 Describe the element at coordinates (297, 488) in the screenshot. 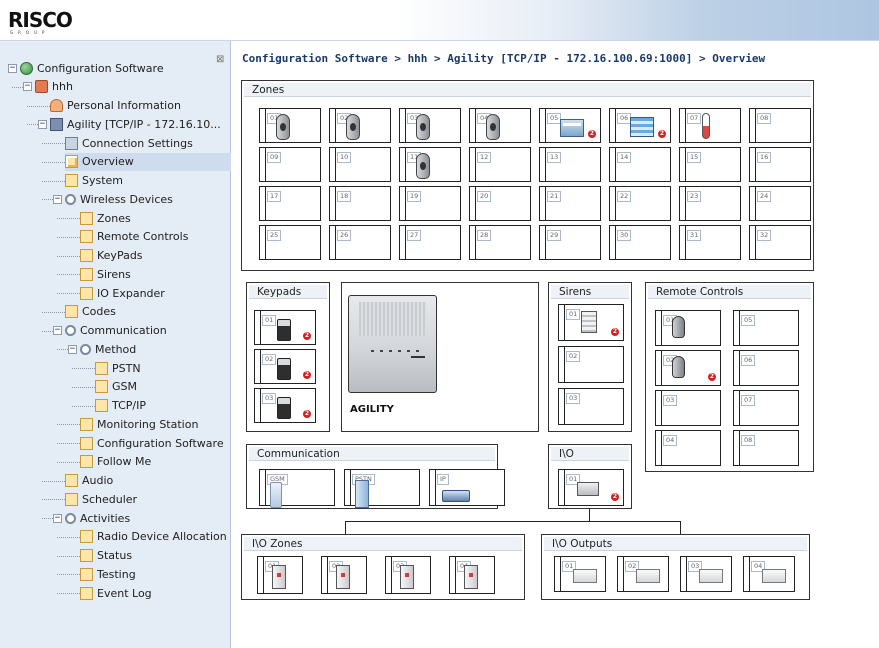

I see `communication-slot: GSM` at that location.